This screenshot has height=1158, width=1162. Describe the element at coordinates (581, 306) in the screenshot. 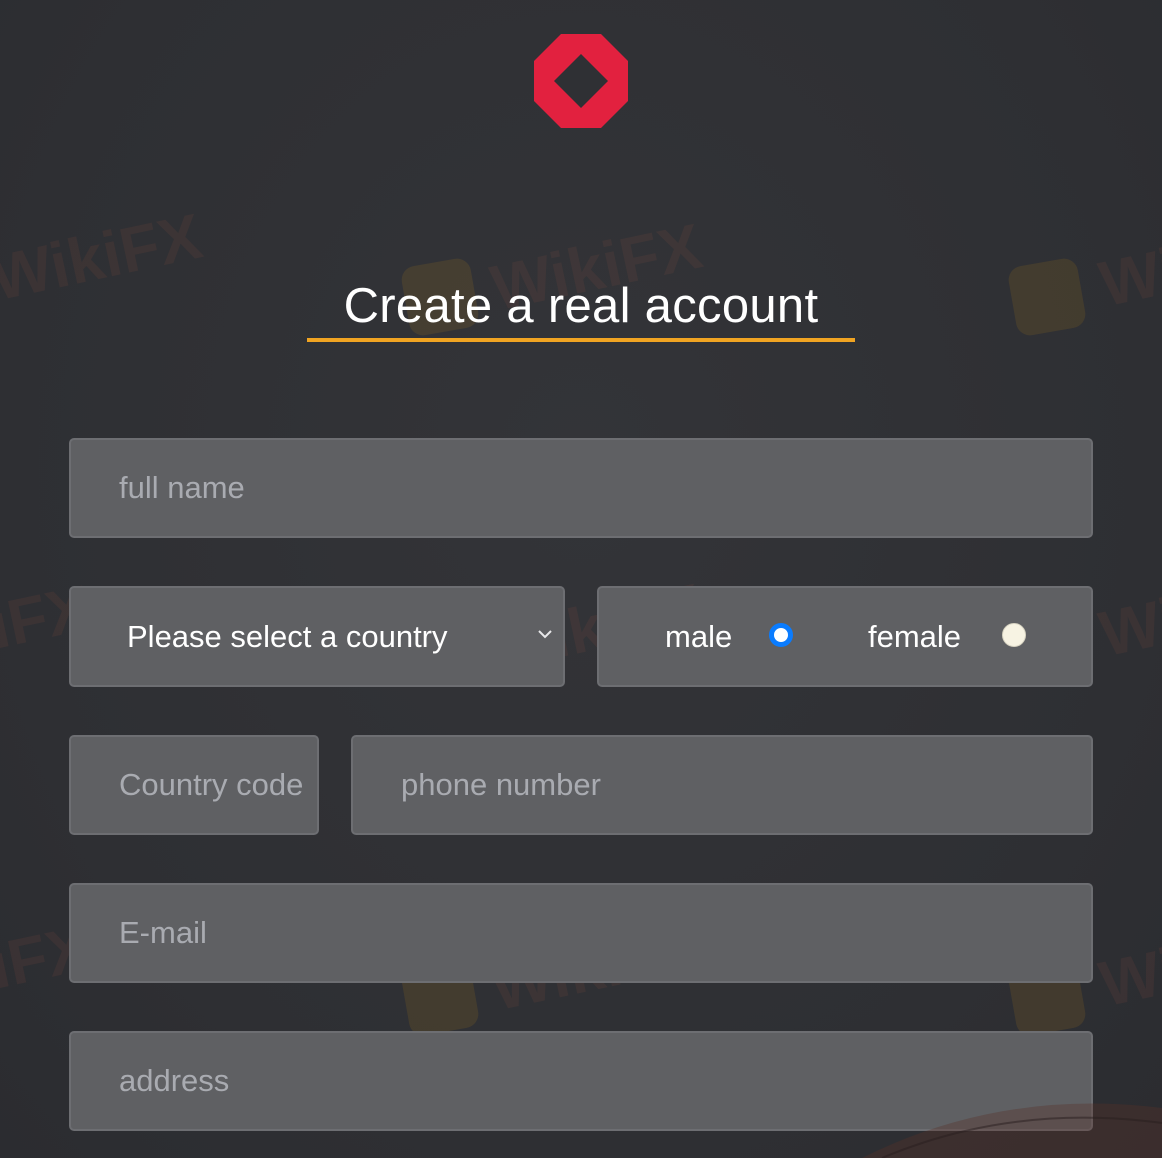

I see `page-title: Create a real account` at that location.